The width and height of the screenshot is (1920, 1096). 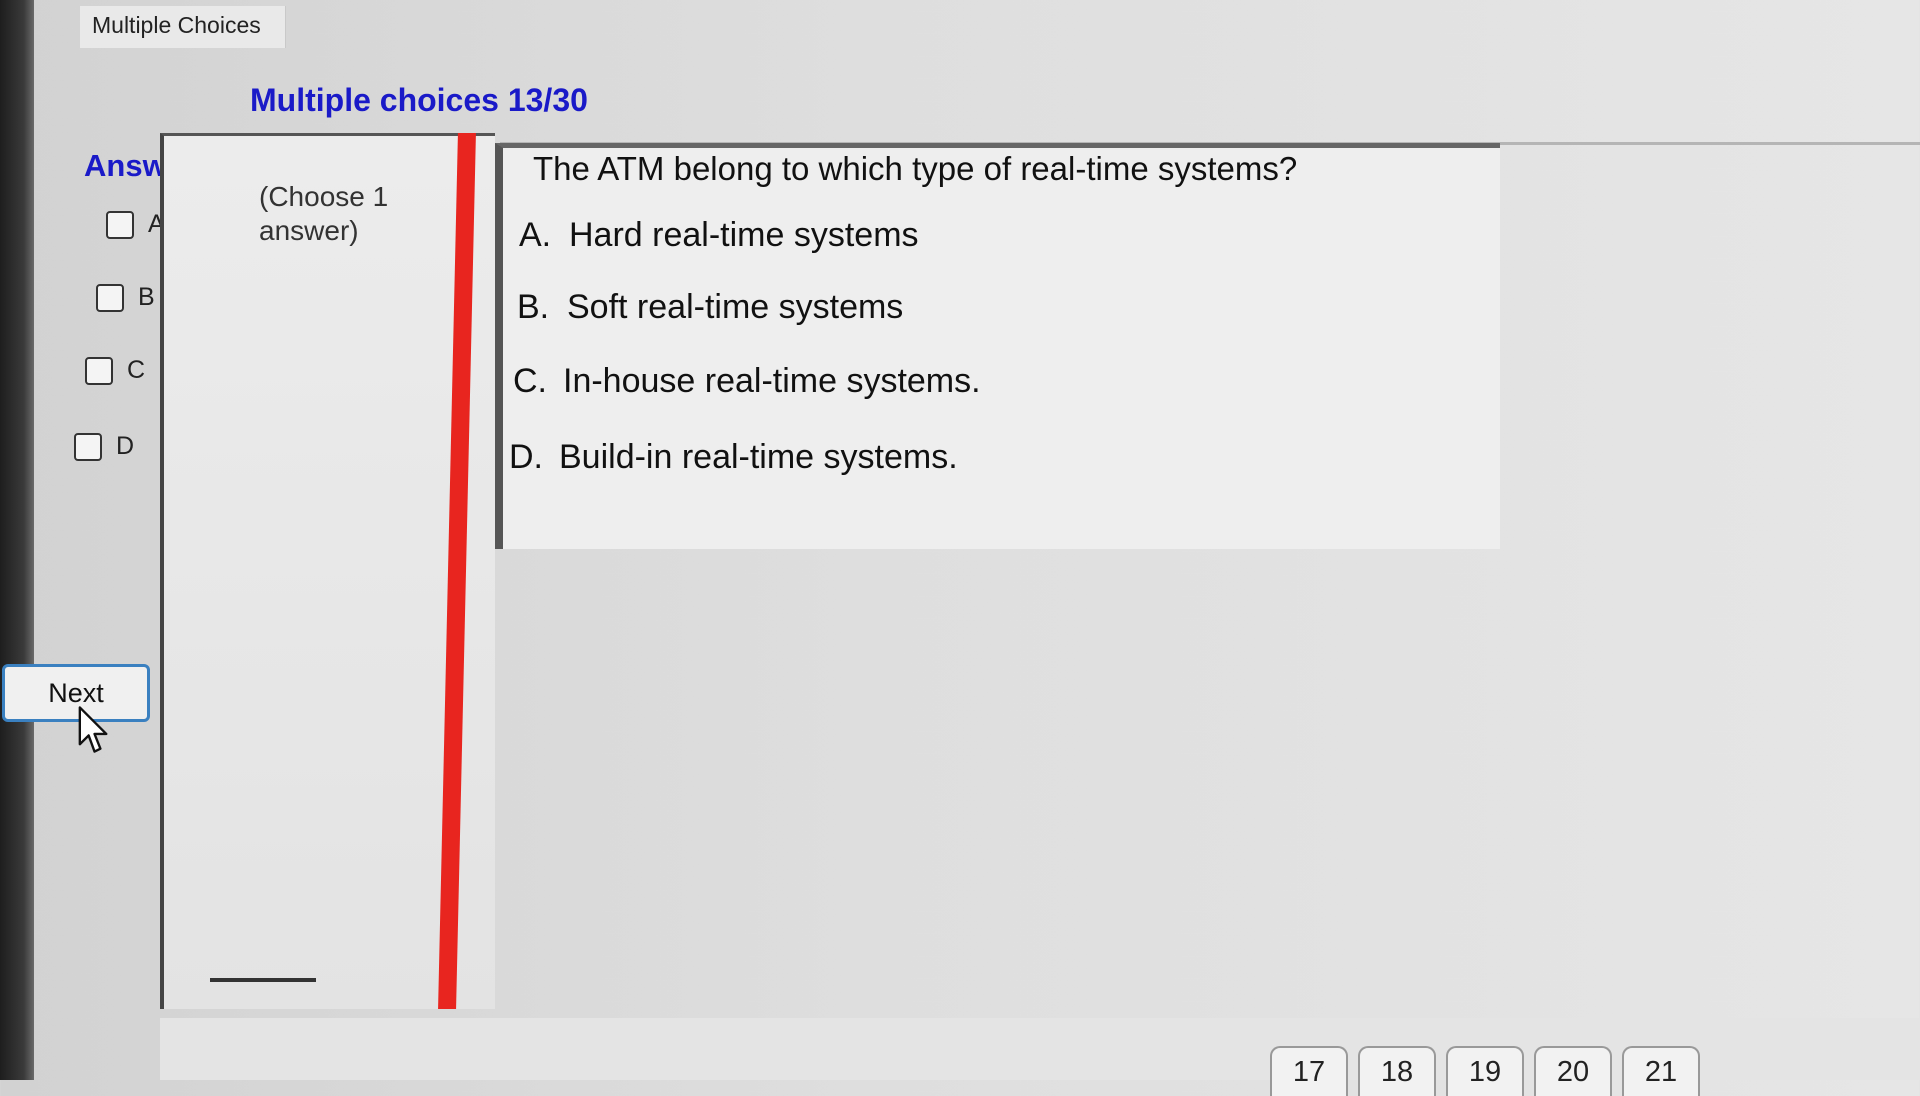 I want to click on checkbox-a, so click(x=120, y=224).